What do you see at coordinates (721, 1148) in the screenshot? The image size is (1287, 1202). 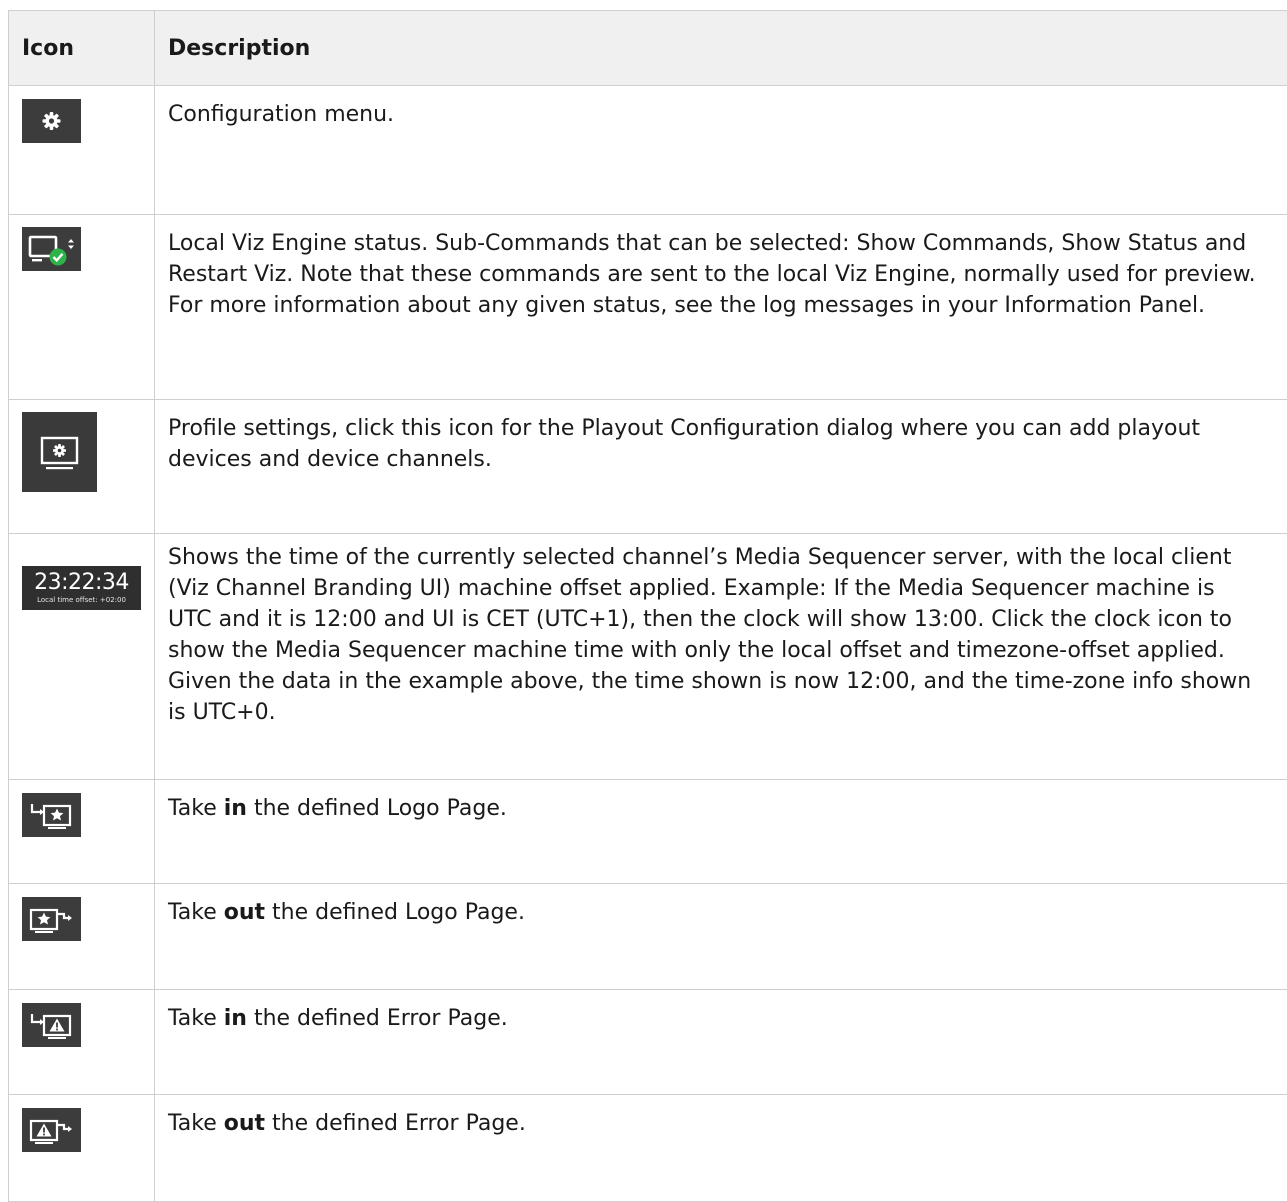 I see `row-description: Take out the defined Error Page.` at bounding box center [721, 1148].